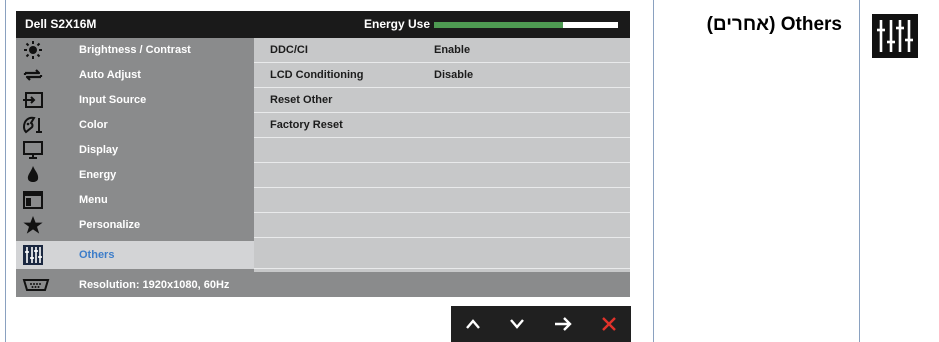 This screenshot has height=342, width=939. I want to click on energy-use-fill, so click(498, 25).